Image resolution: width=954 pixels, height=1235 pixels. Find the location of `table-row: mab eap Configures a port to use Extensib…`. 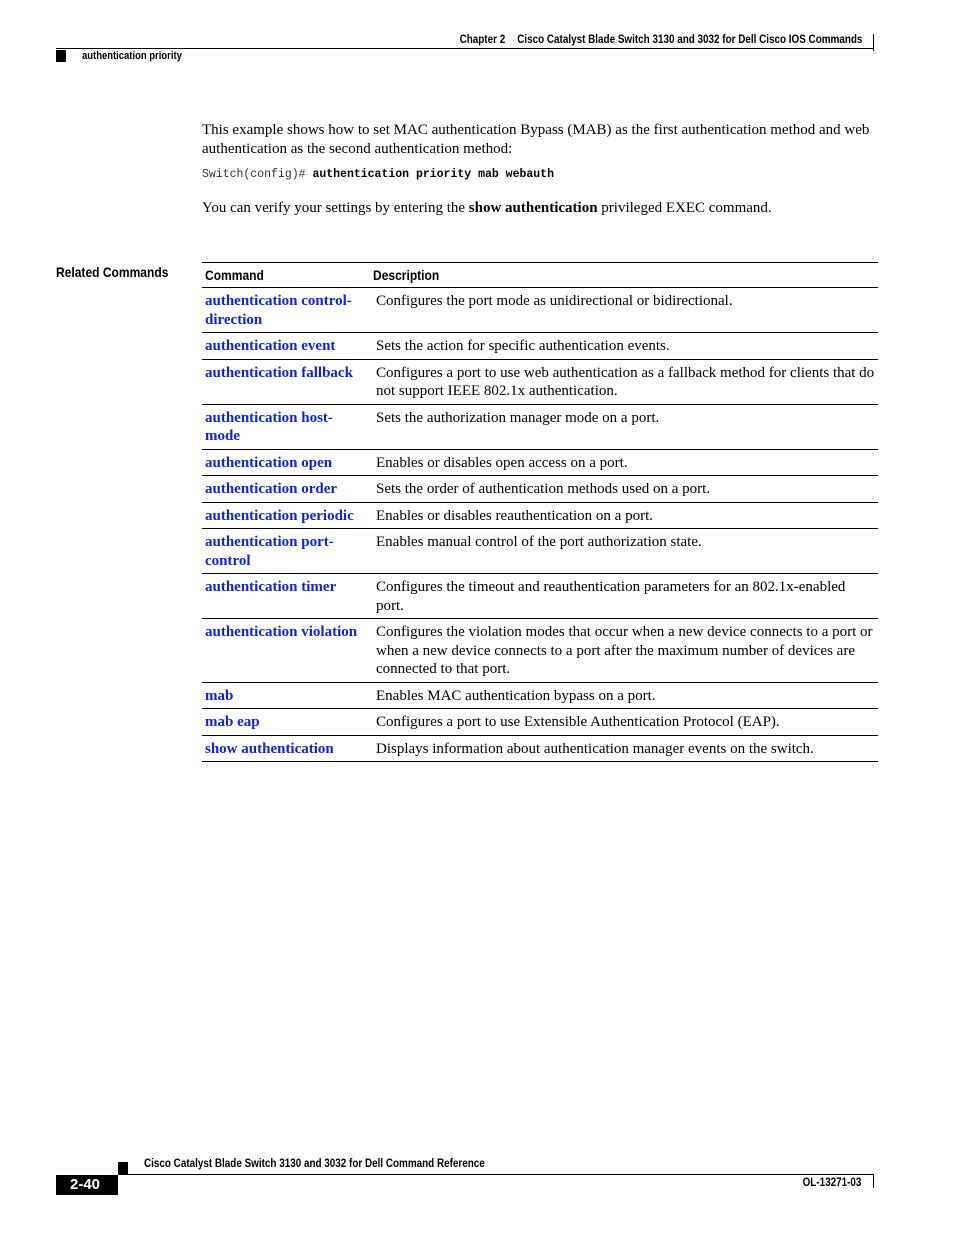

table-row: mab eap Configures a port to use Extensib… is located at coordinates (540, 722).